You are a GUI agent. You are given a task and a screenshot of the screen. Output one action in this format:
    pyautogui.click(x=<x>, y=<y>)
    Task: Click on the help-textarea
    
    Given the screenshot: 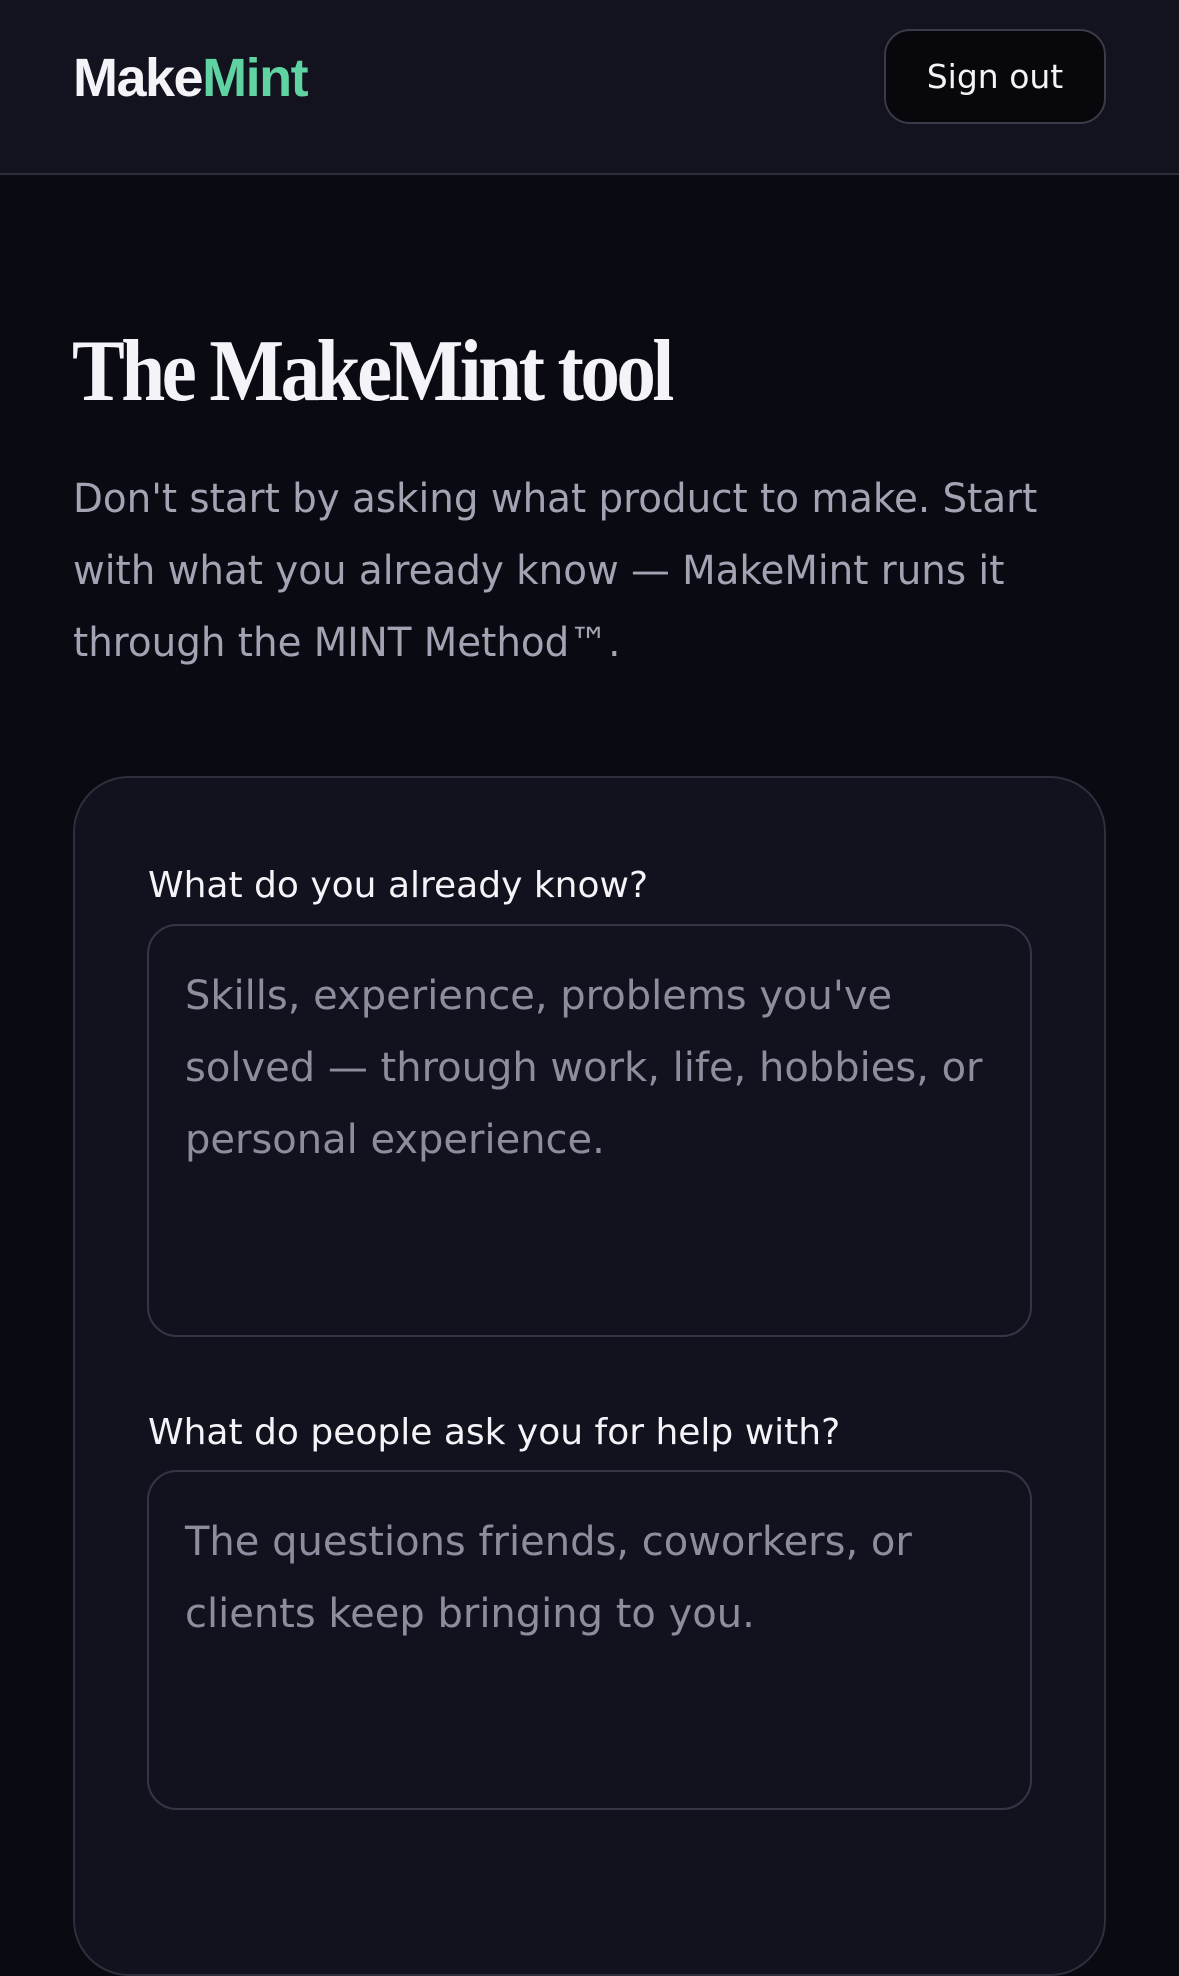 What is the action you would take?
    pyautogui.click(x=589, y=1640)
    